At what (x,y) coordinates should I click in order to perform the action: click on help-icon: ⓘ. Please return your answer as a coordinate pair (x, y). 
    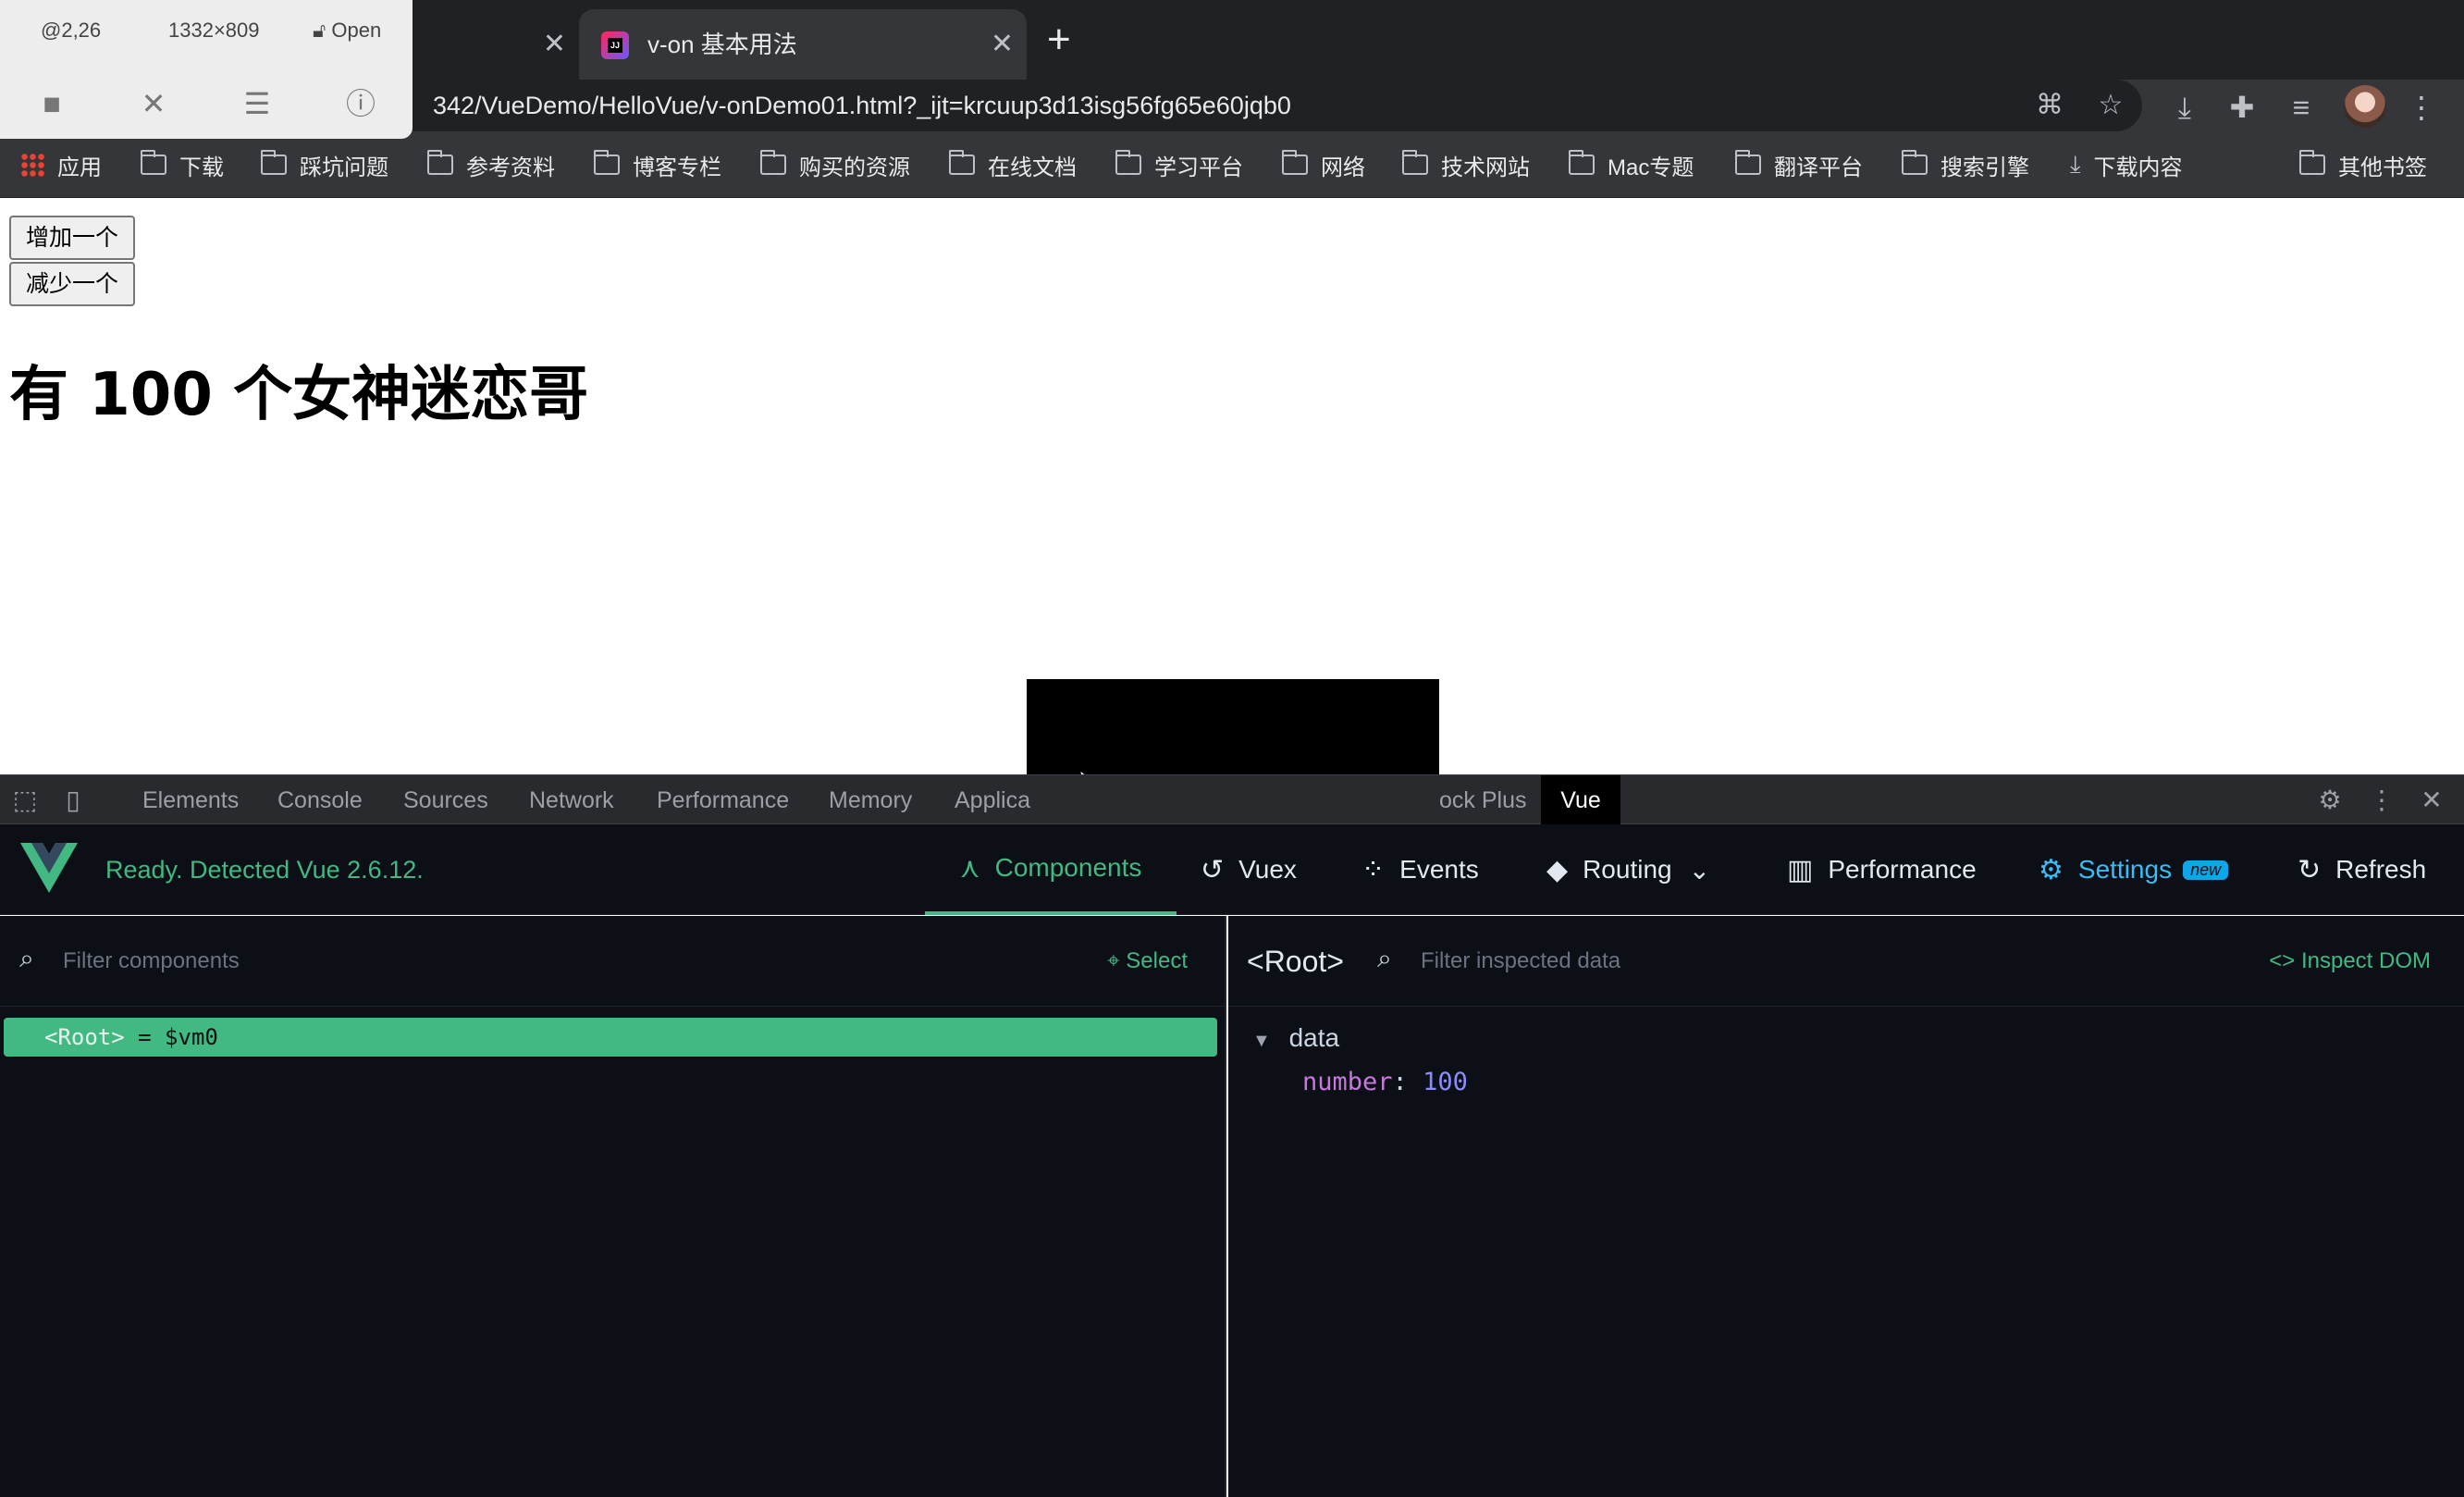
    Looking at the image, I should click on (361, 103).